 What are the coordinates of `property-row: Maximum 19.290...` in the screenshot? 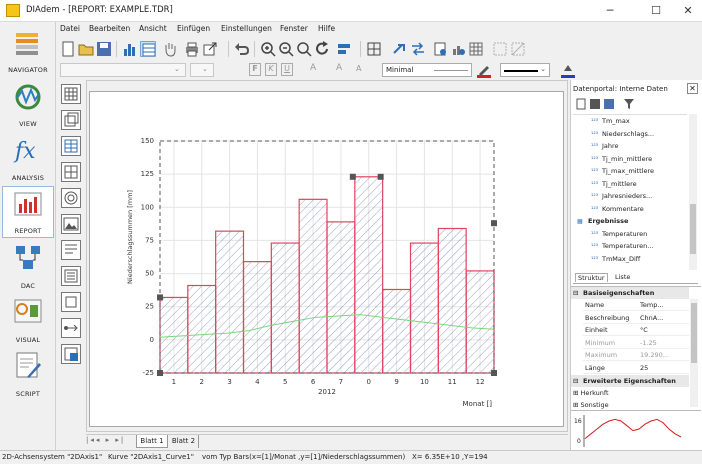 It's located at (636, 355).